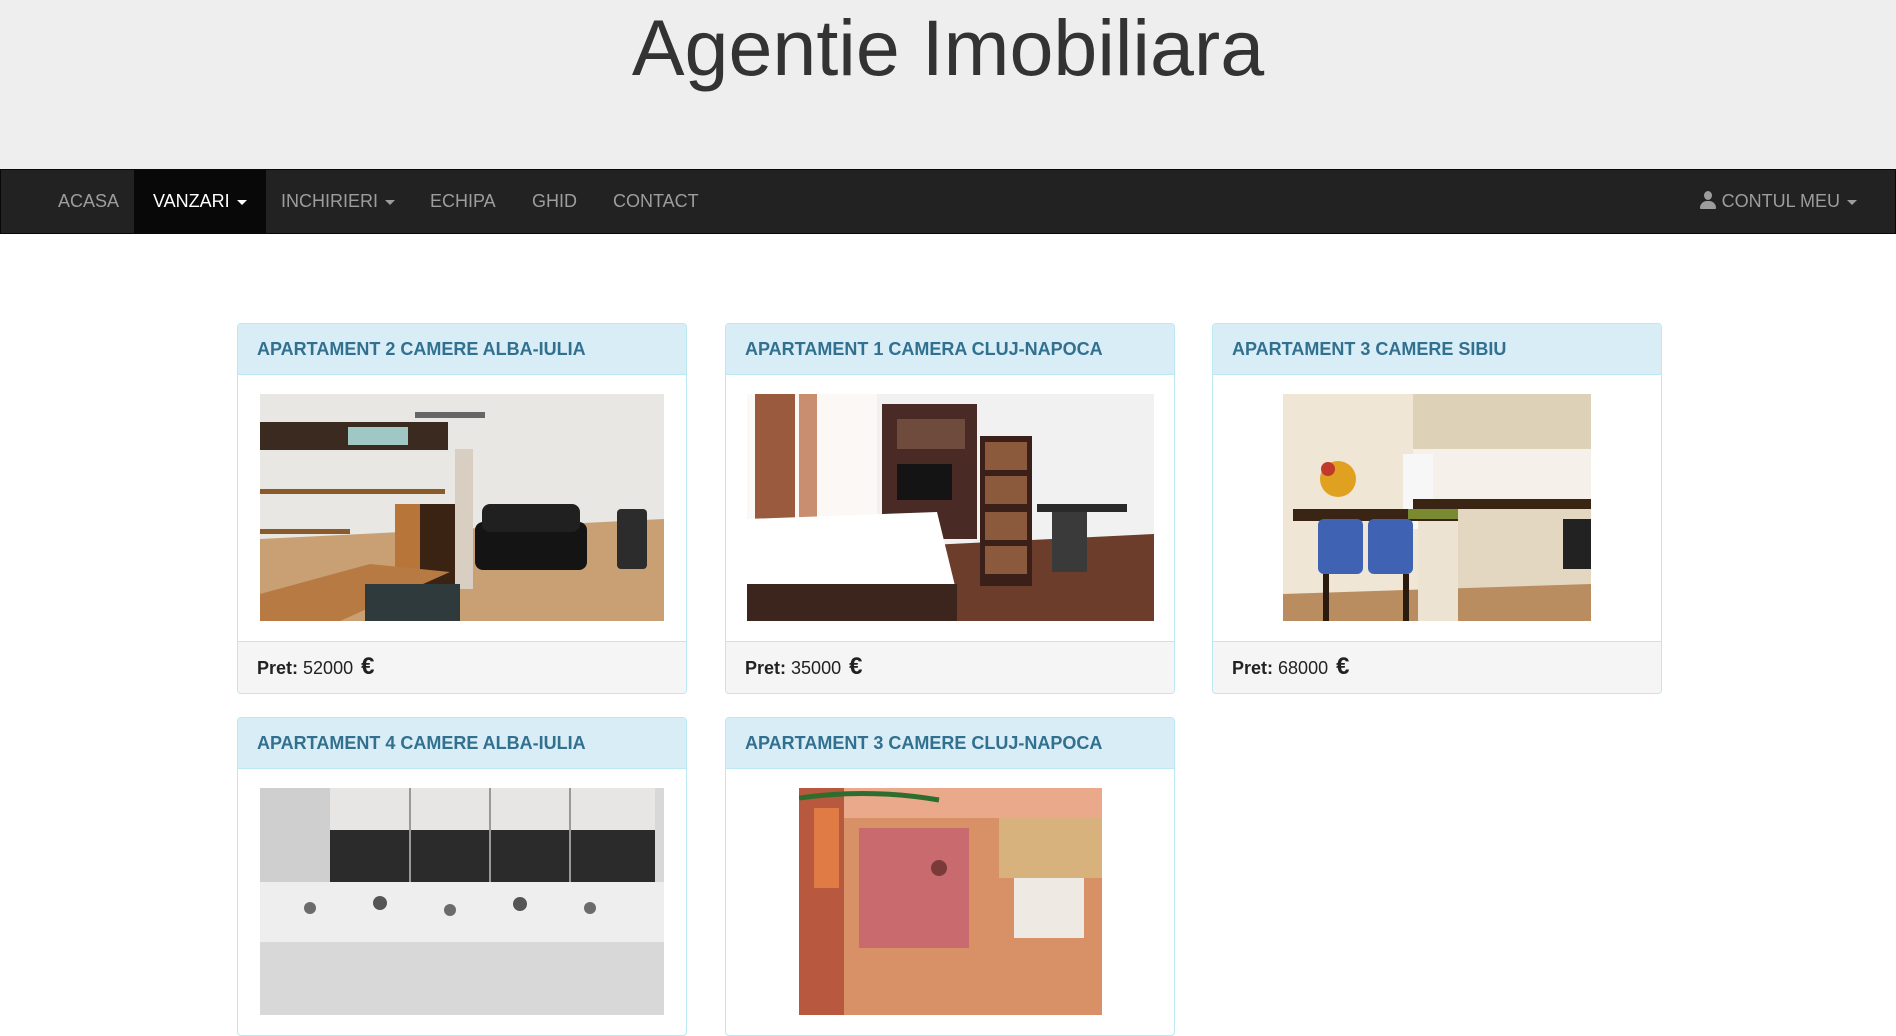 This screenshot has height=1036, width=1896. Describe the element at coordinates (950, 667) in the screenshot. I see `listing-price-row: Pret: 35000 €` at that location.